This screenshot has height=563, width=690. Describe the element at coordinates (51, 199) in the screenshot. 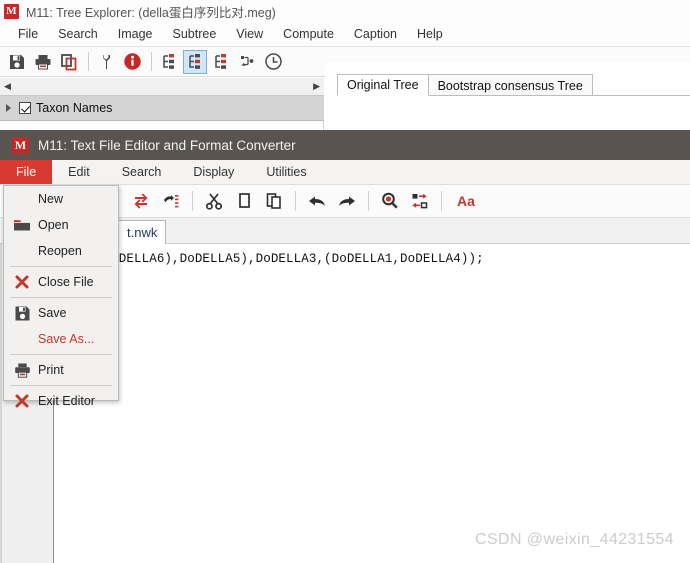

I see `menu-item-label: New` at that location.